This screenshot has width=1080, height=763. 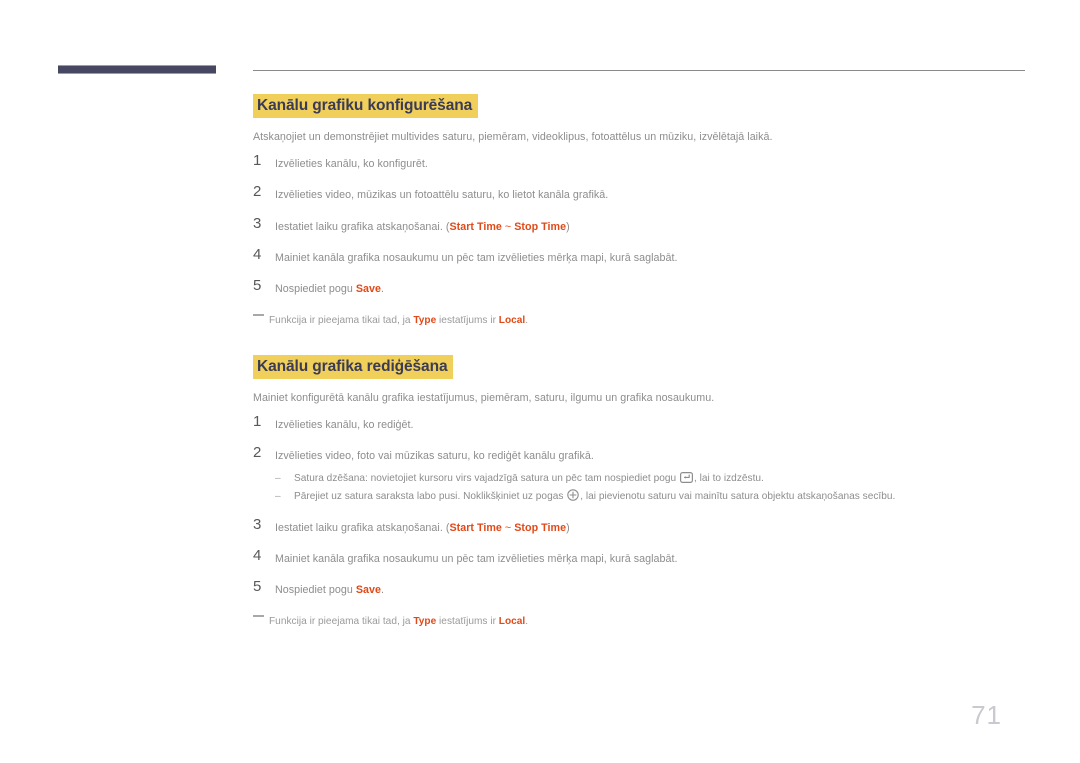 What do you see at coordinates (137, 69) in the screenshot?
I see `header-decoration-bar` at bounding box center [137, 69].